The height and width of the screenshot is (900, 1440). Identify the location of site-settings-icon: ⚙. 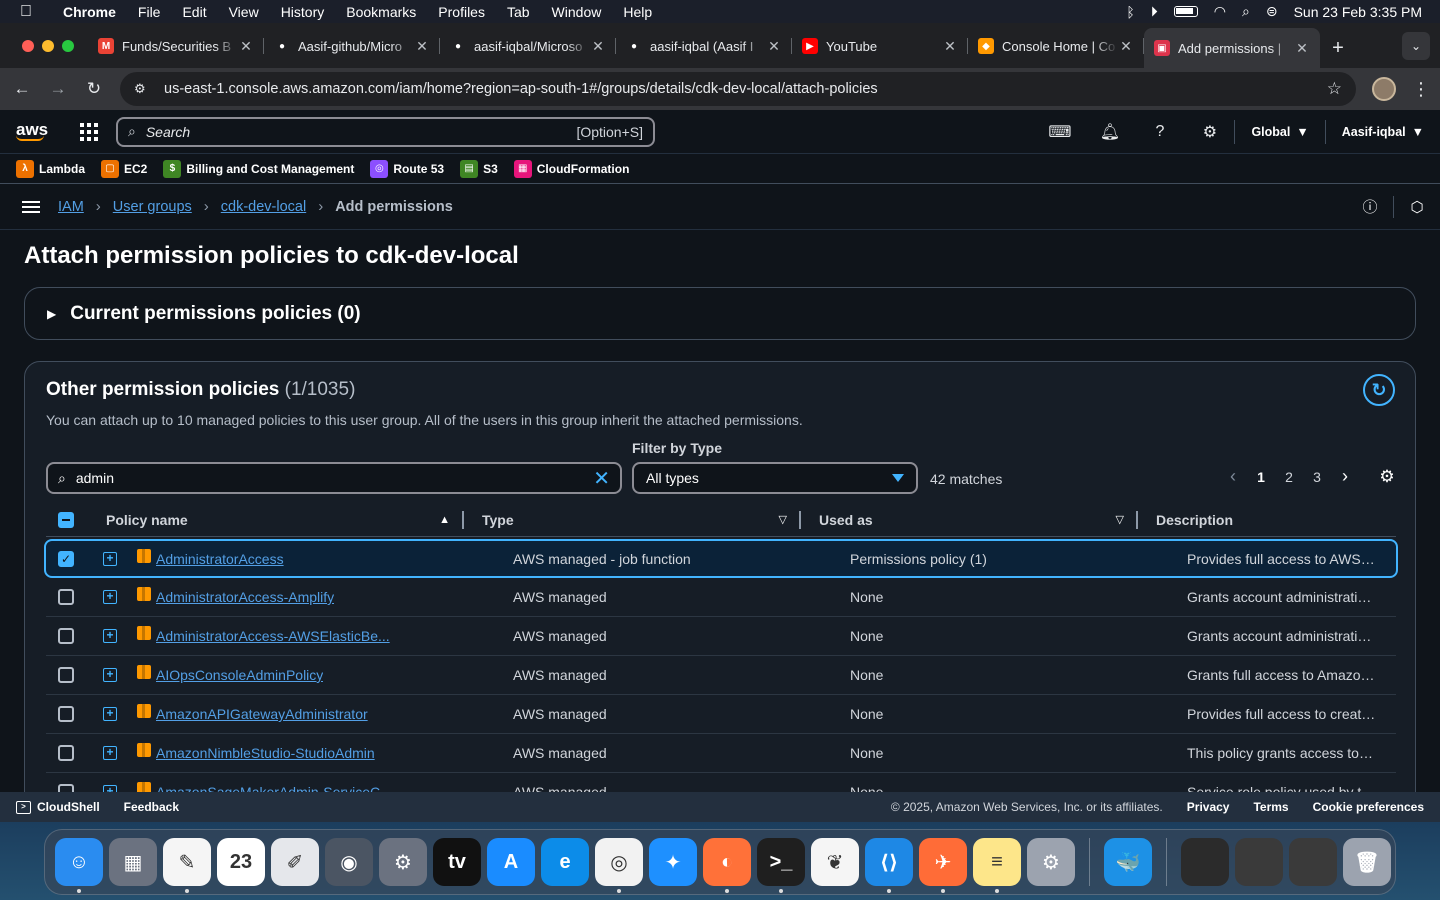
(143, 89).